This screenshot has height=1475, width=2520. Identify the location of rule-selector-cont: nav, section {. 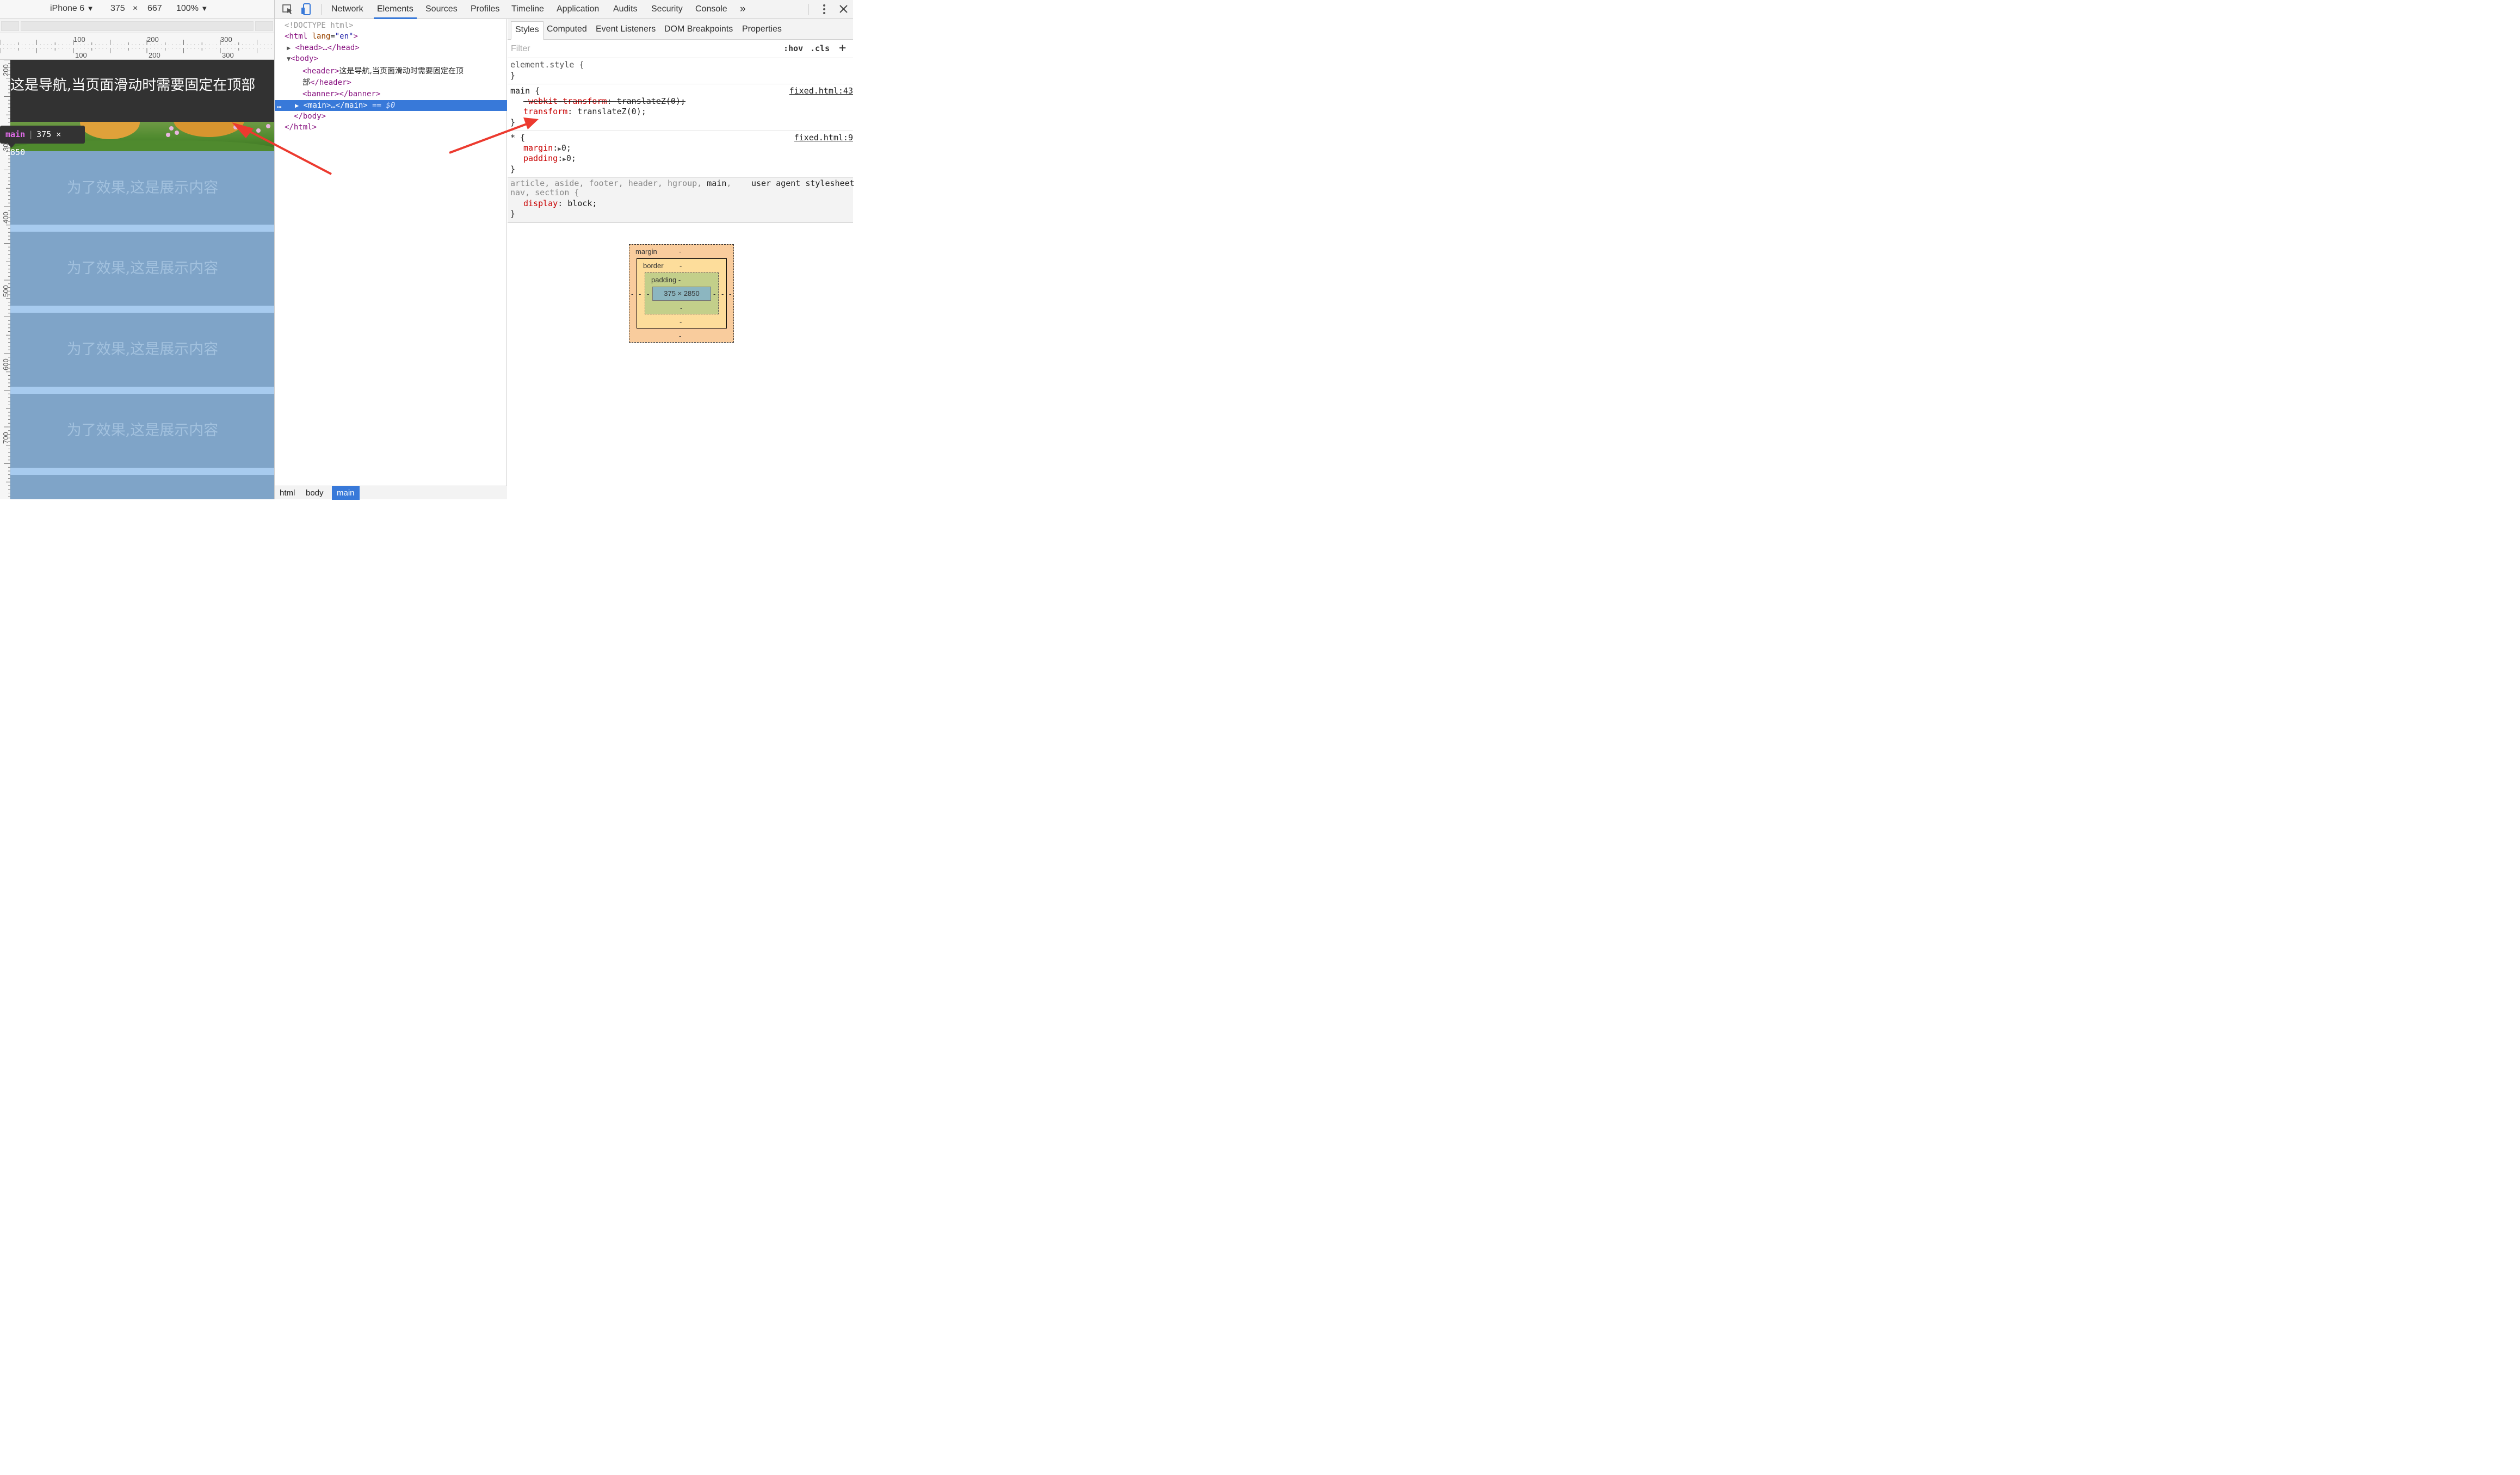
(544, 192).